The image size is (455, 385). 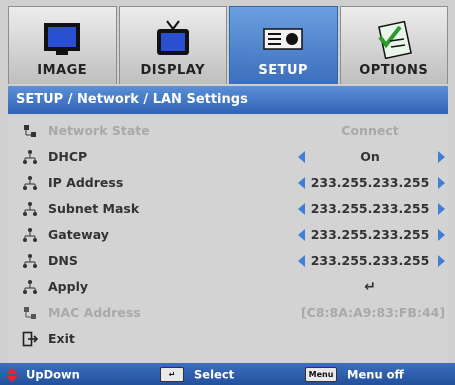 I want to click on monitor-icon, so click(x=62, y=39).